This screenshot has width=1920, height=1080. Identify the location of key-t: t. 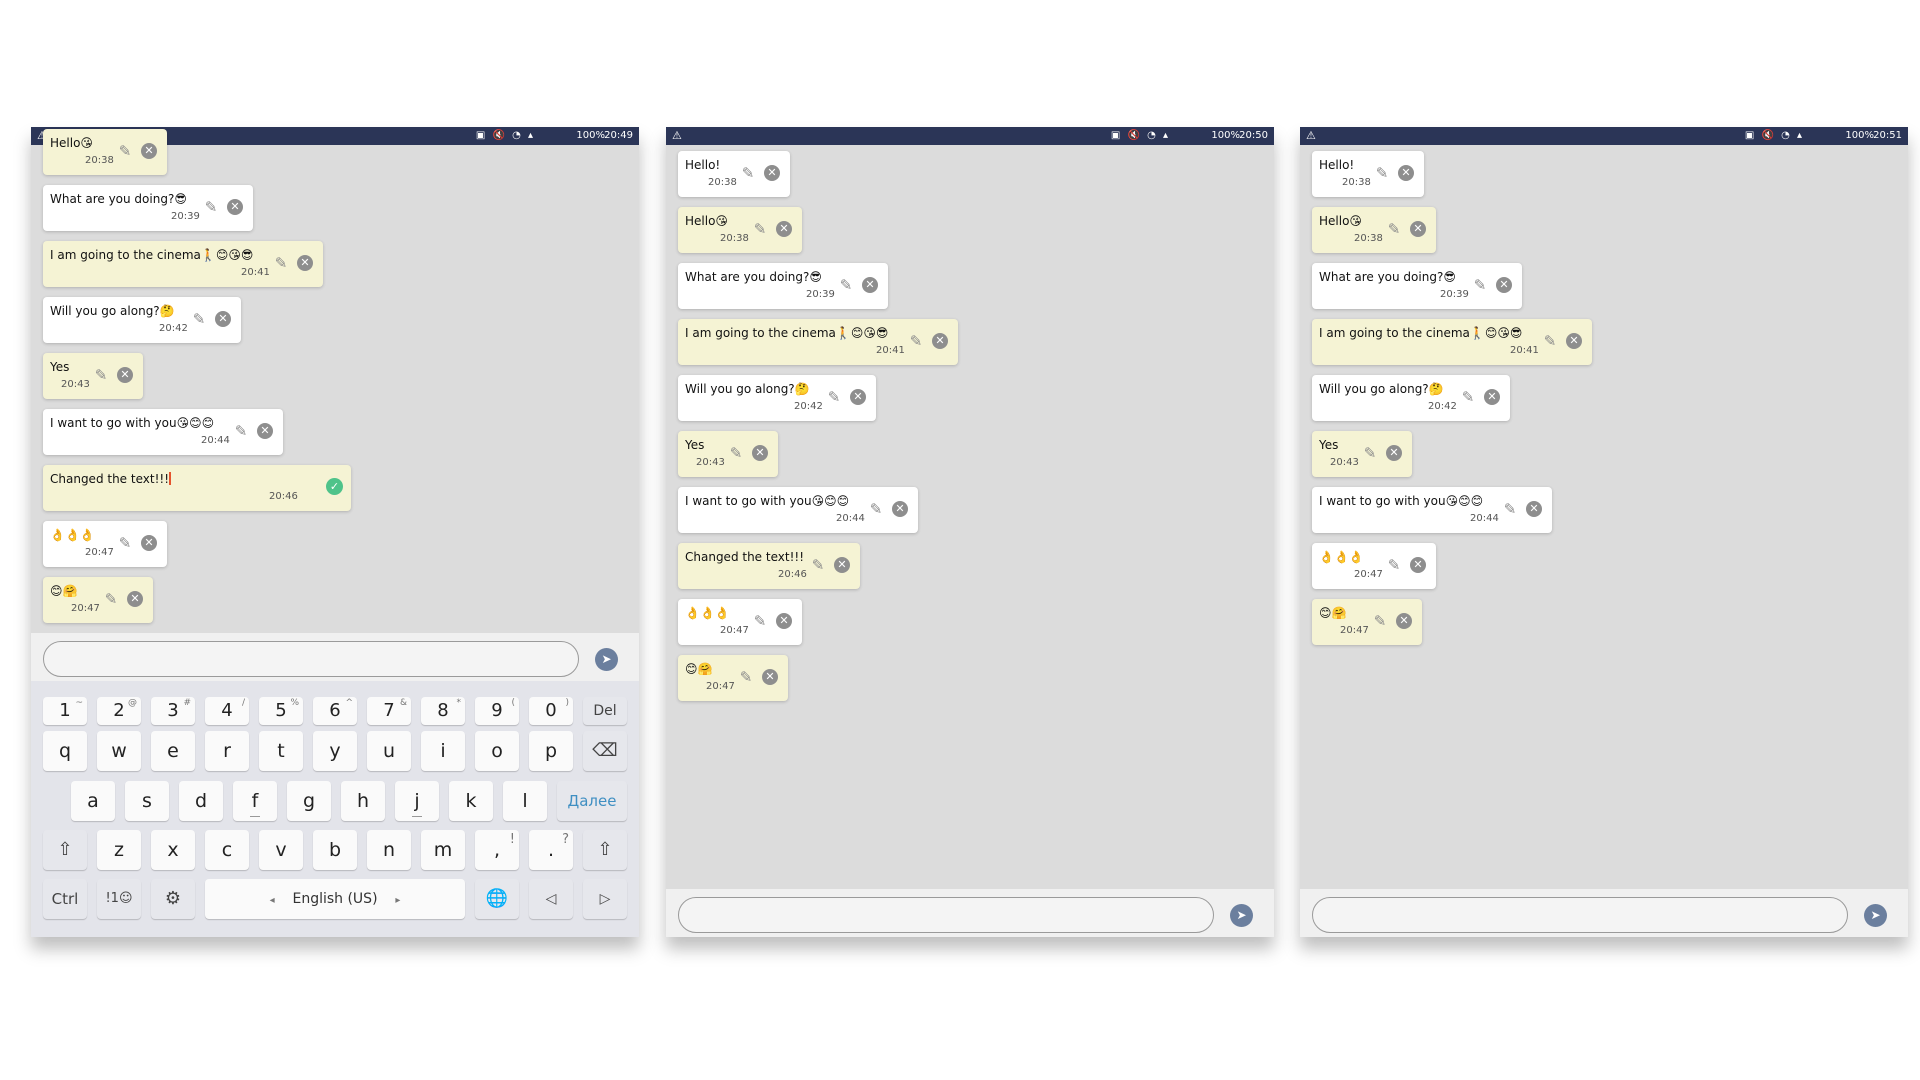
(281, 751).